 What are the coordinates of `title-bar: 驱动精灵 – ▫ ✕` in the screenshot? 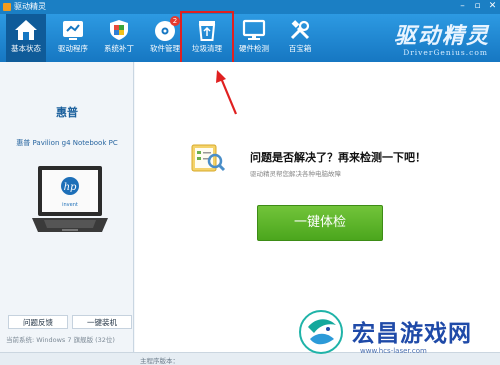 It's located at (250, 7).